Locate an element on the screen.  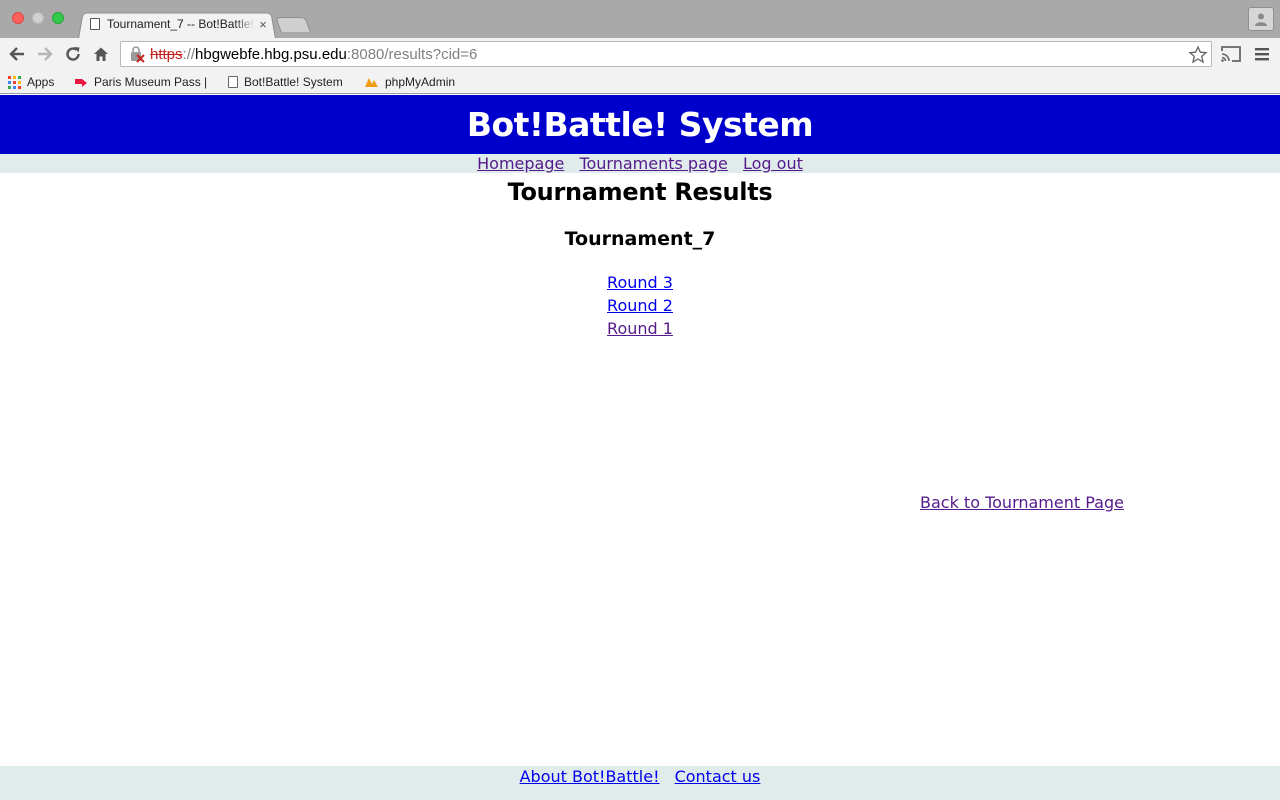
nav-homepage-link: Homepage is located at coordinates (520, 163).